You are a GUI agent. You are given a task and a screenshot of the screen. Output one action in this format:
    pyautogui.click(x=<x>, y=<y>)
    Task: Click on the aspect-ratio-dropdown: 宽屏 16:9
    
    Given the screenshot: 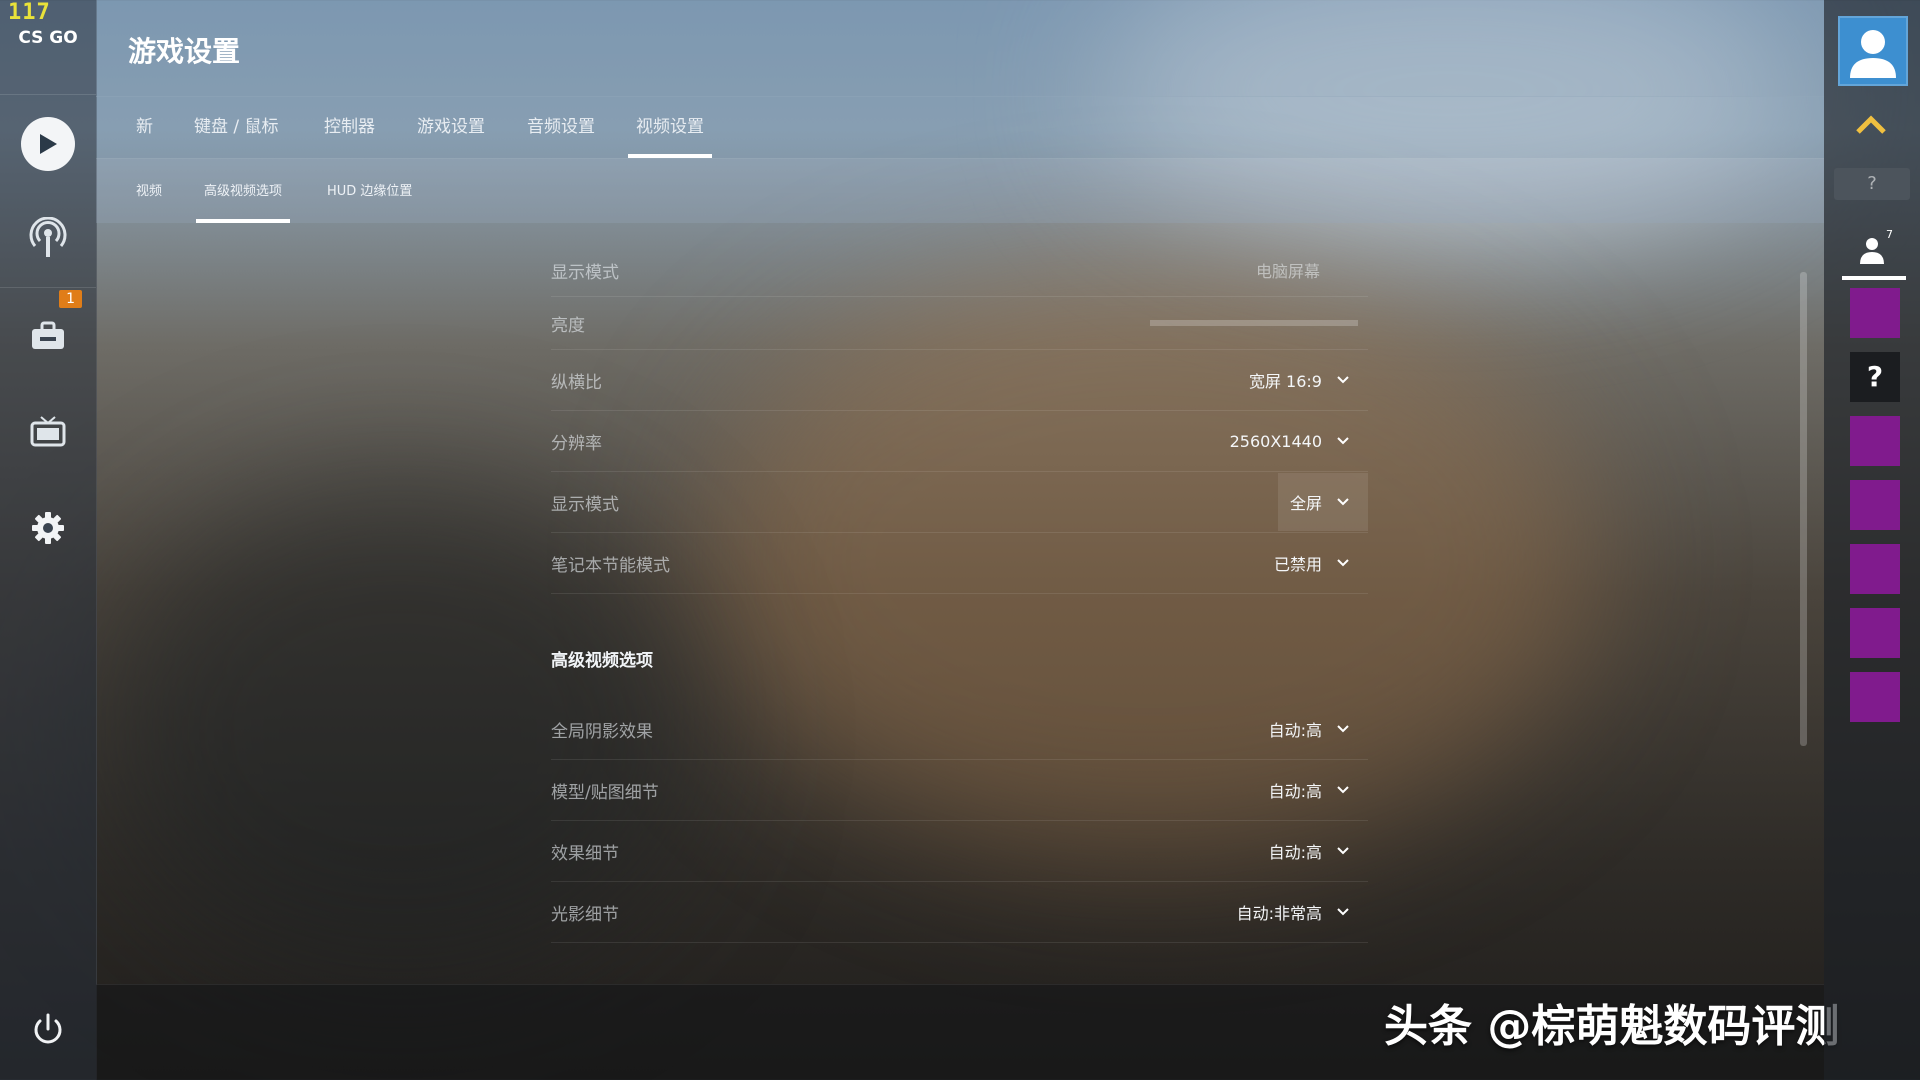 What is the action you would take?
    pyautogui.click(x=1308, y=380)
    